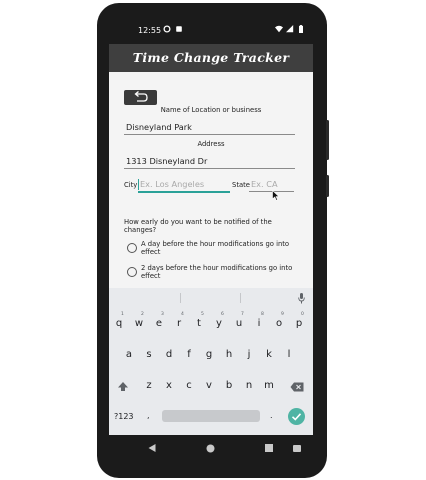 The image size is (426, 480). I want to click on mouse-pointer-icon, so click(276, 195).